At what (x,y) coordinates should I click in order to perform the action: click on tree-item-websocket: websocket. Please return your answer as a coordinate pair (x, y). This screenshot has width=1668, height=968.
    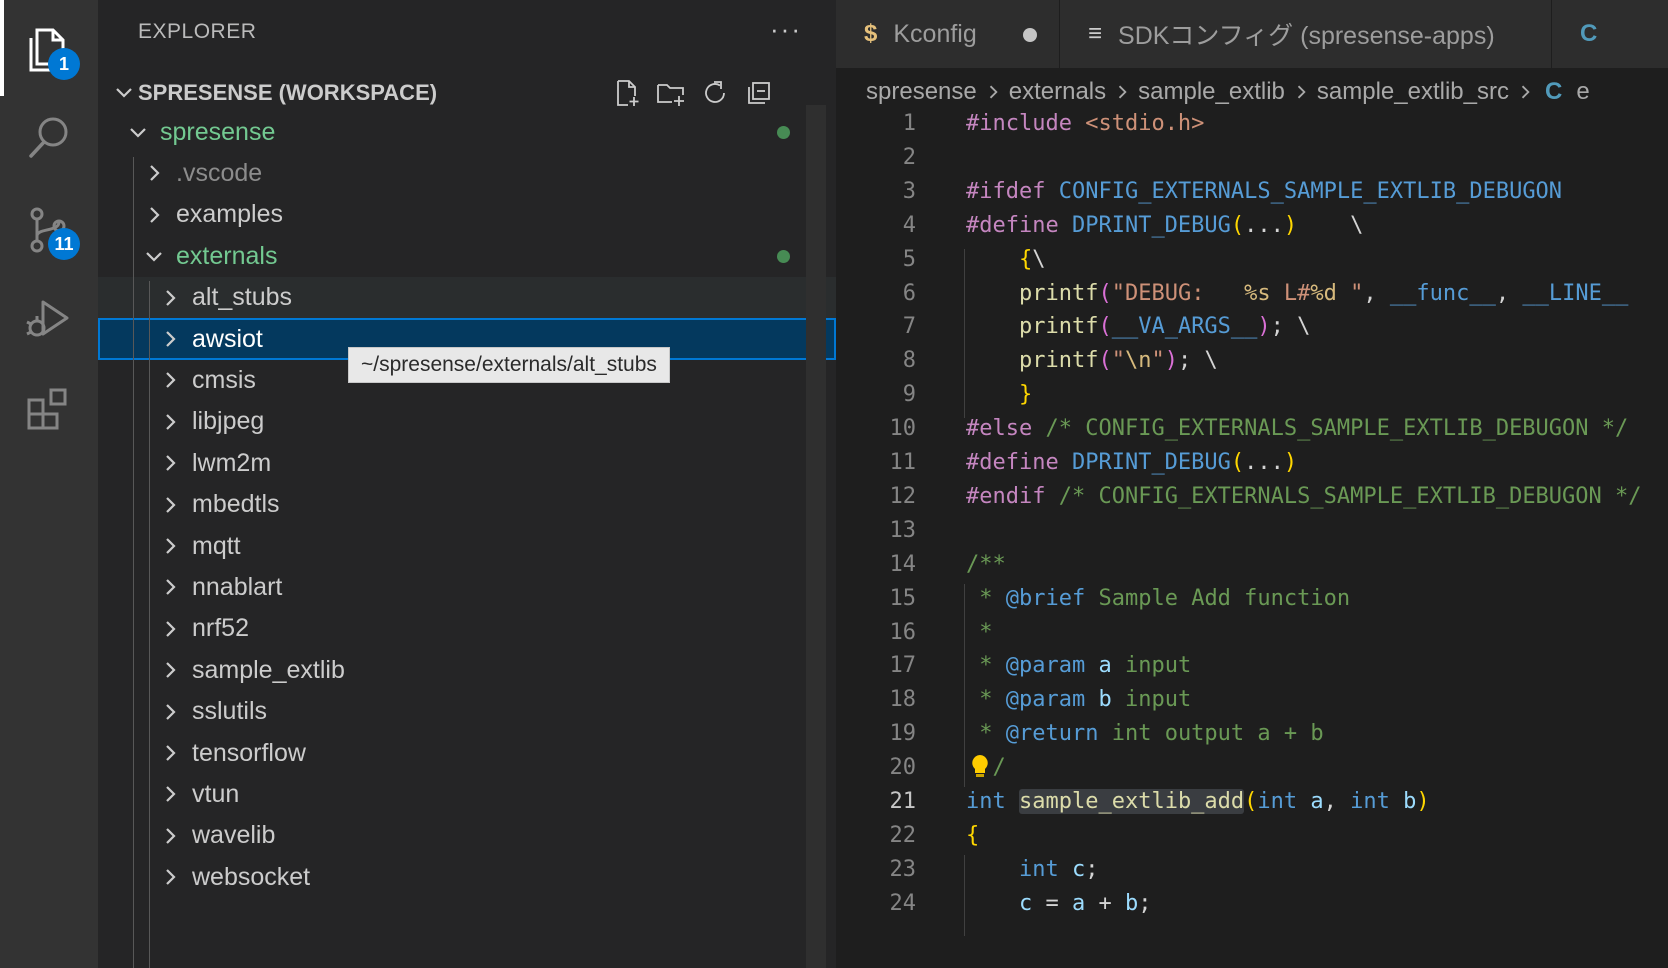
    Looking at the image, I should click on (467, 877).